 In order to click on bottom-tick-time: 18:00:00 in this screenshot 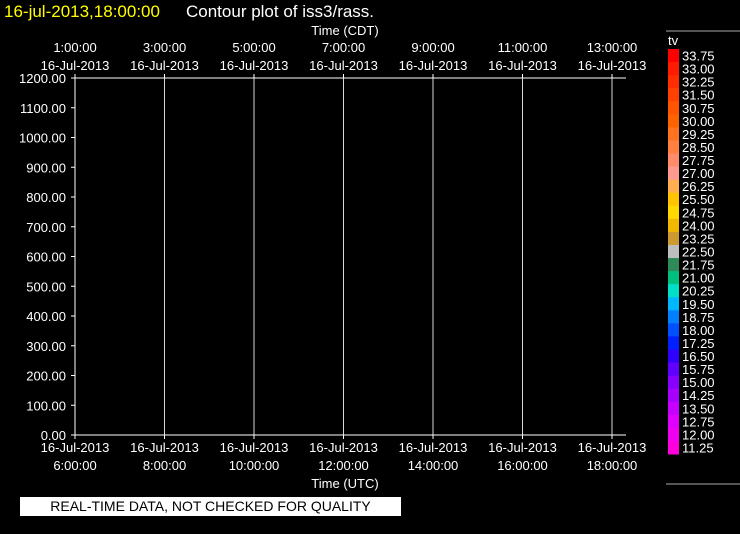, I will do `click(612, 465)`.